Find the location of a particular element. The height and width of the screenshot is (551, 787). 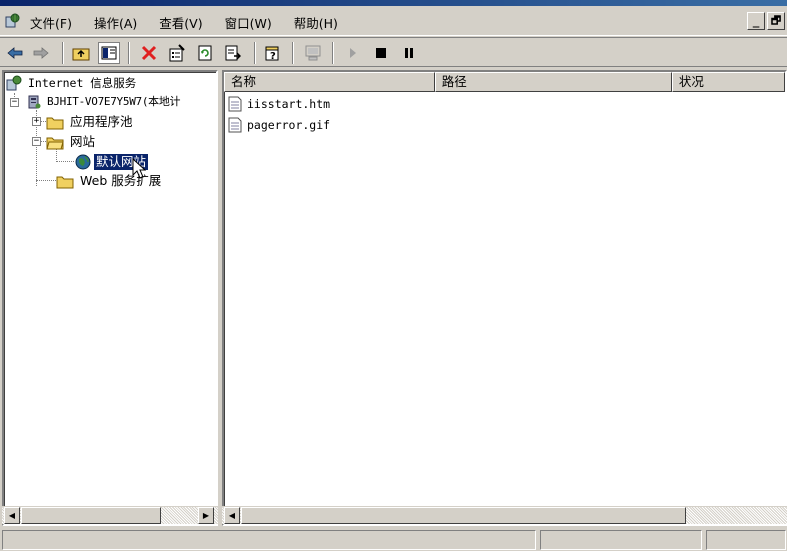

tree-item-server: BJHIT-VO7E7Y5W7(本地计 is located at coordinates (104, 102).